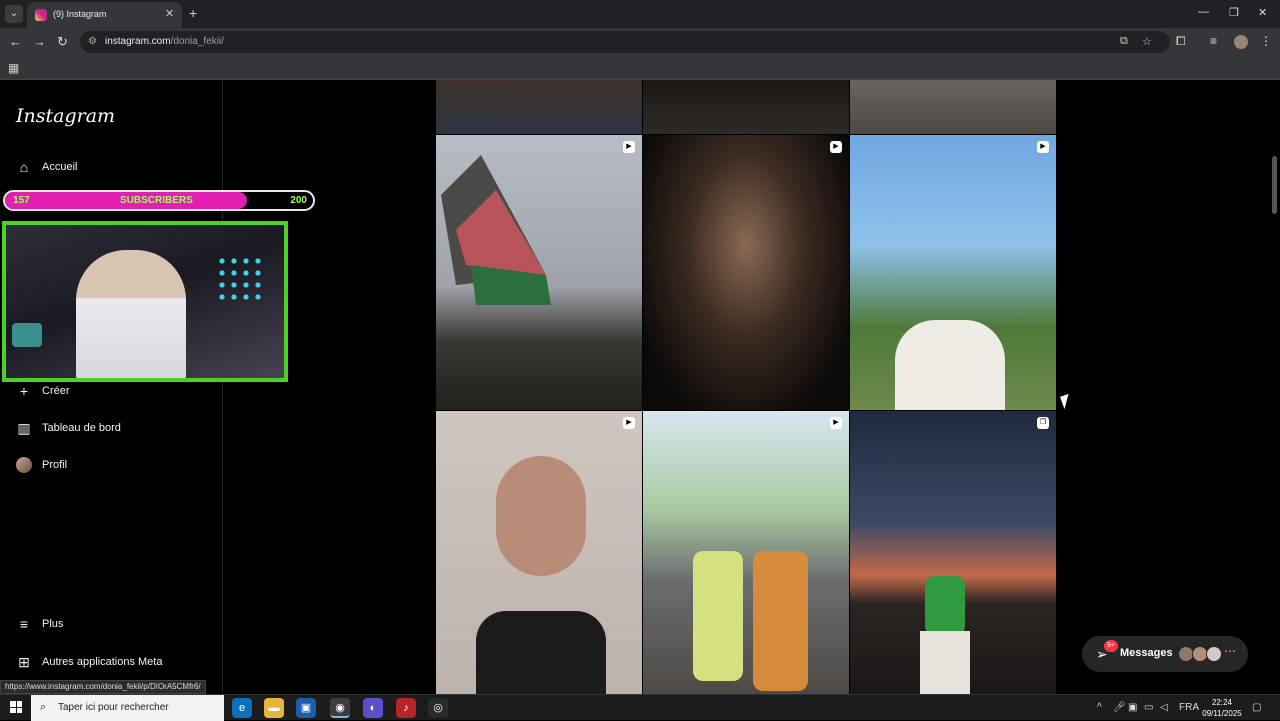  Describe the element at coordinates (131, 314) in the screenshot. I see `streamer-figure` at that location.